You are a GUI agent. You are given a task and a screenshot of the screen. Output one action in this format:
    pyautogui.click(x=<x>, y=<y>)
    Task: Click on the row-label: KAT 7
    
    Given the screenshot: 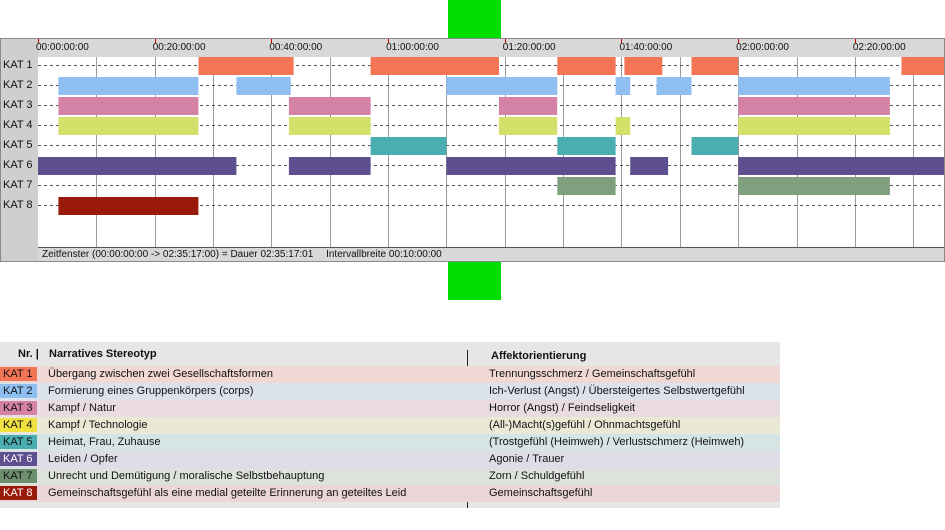 What is the action you would take?
    pyautogui.click(x=18, y=185)
    